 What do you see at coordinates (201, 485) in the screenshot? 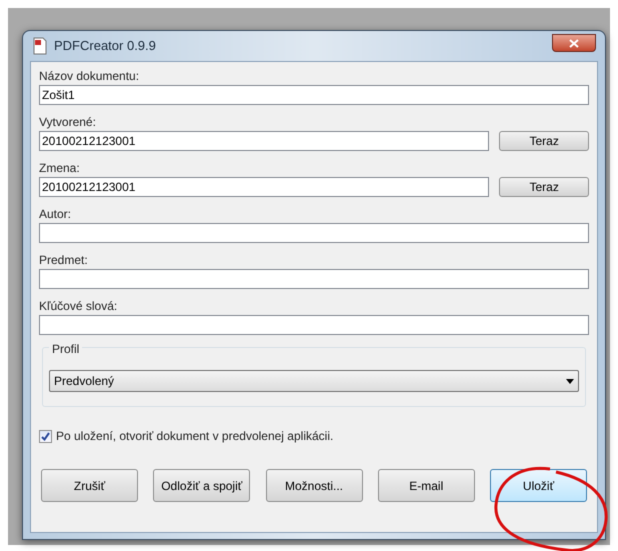
I see `dialog-button: Odložiť a spojiť` at bounding box center [201, 485].